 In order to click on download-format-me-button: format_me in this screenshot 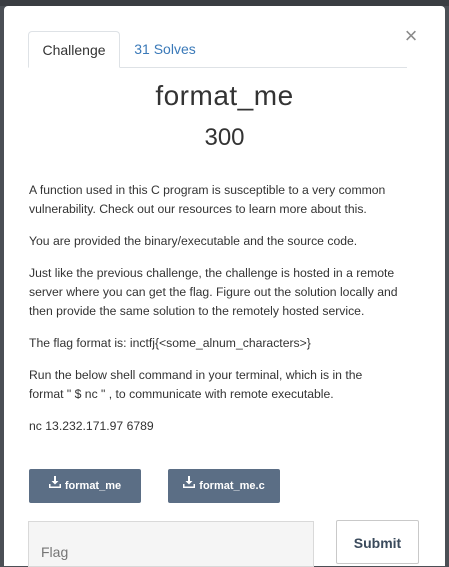, I will do `click(85, 486)`.